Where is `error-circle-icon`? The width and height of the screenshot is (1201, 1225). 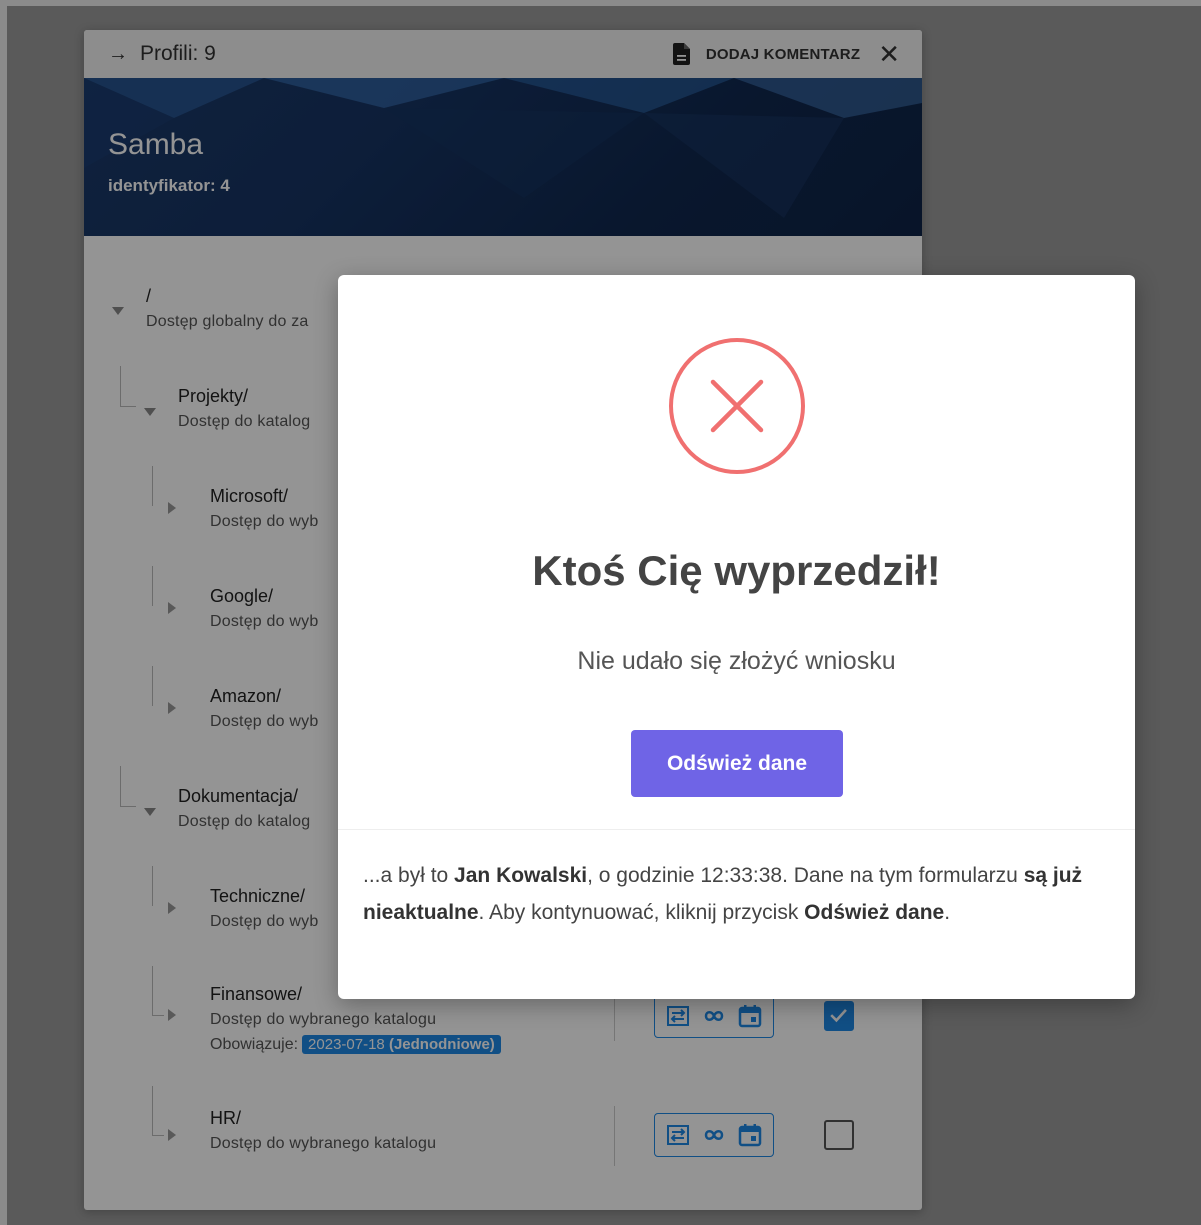 error-circle-icon is located at coordinates (737, 406).